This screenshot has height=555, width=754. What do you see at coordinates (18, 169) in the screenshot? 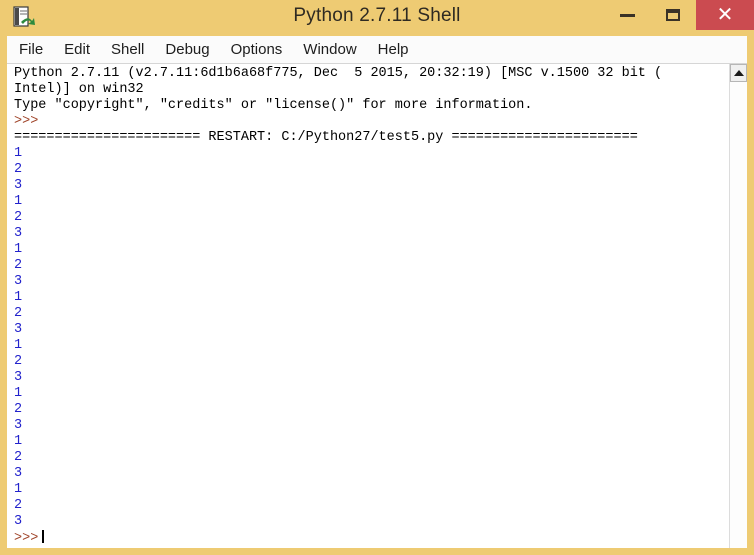
I see `shell-output-line-1: 2` at bounding box center [18, 169].